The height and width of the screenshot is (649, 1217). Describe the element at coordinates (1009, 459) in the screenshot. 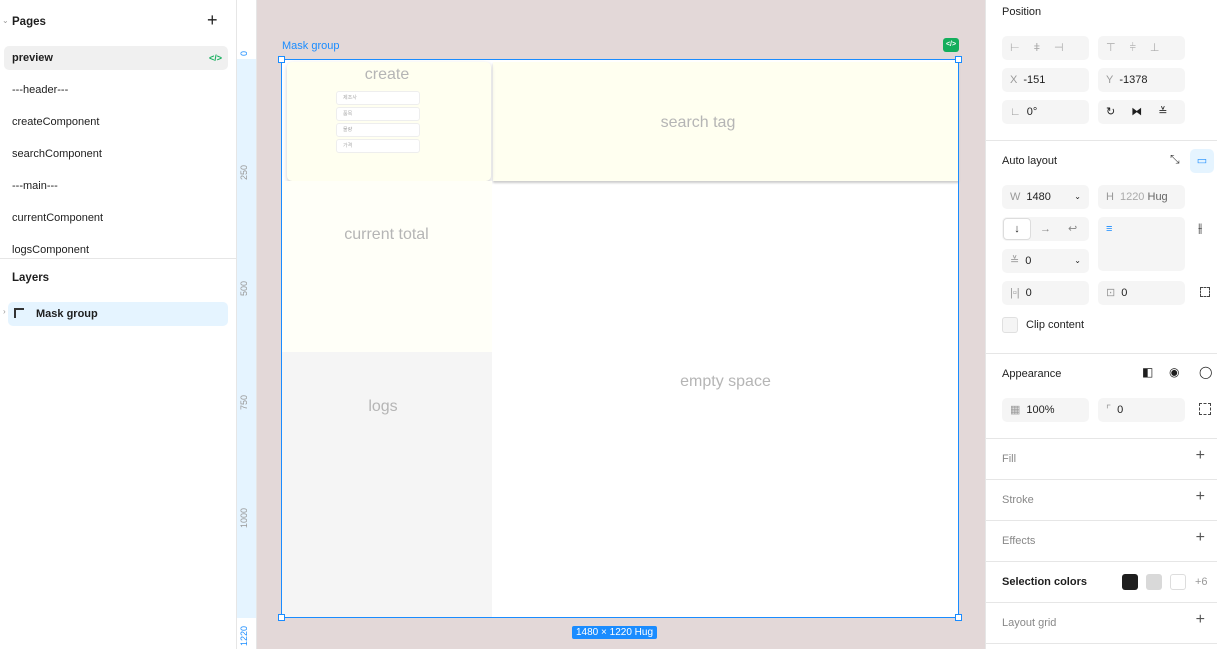

I see `fill-title: Fill` at that location.